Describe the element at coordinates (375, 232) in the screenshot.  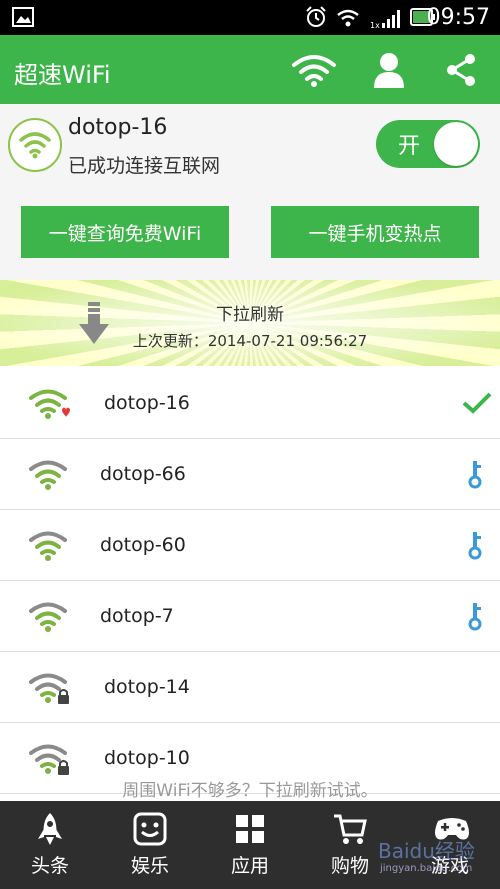
I see `hotspot-button: 一键手机变热点` at that location.